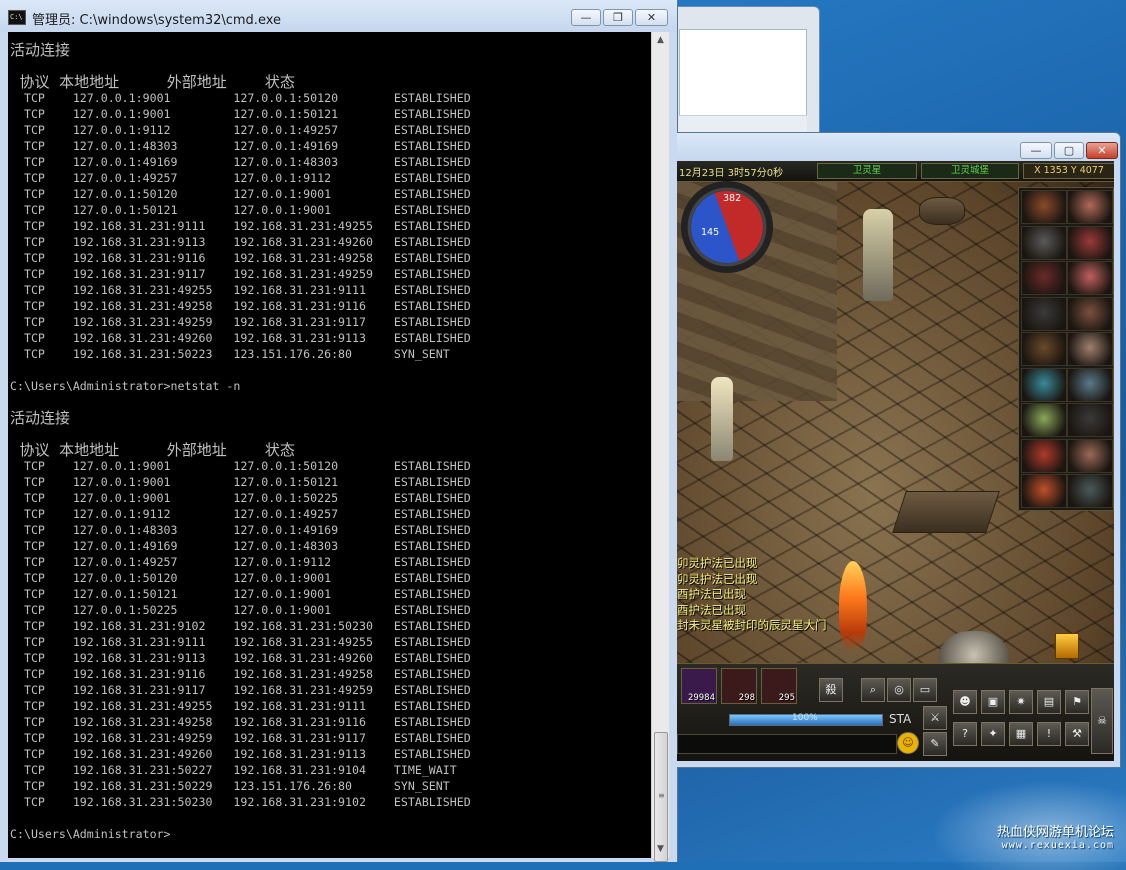 The height and width of the screenshot is (870, 1126). Describe the element at coordinates (942, 211) in the screenshot. I see `round-table` at that location.